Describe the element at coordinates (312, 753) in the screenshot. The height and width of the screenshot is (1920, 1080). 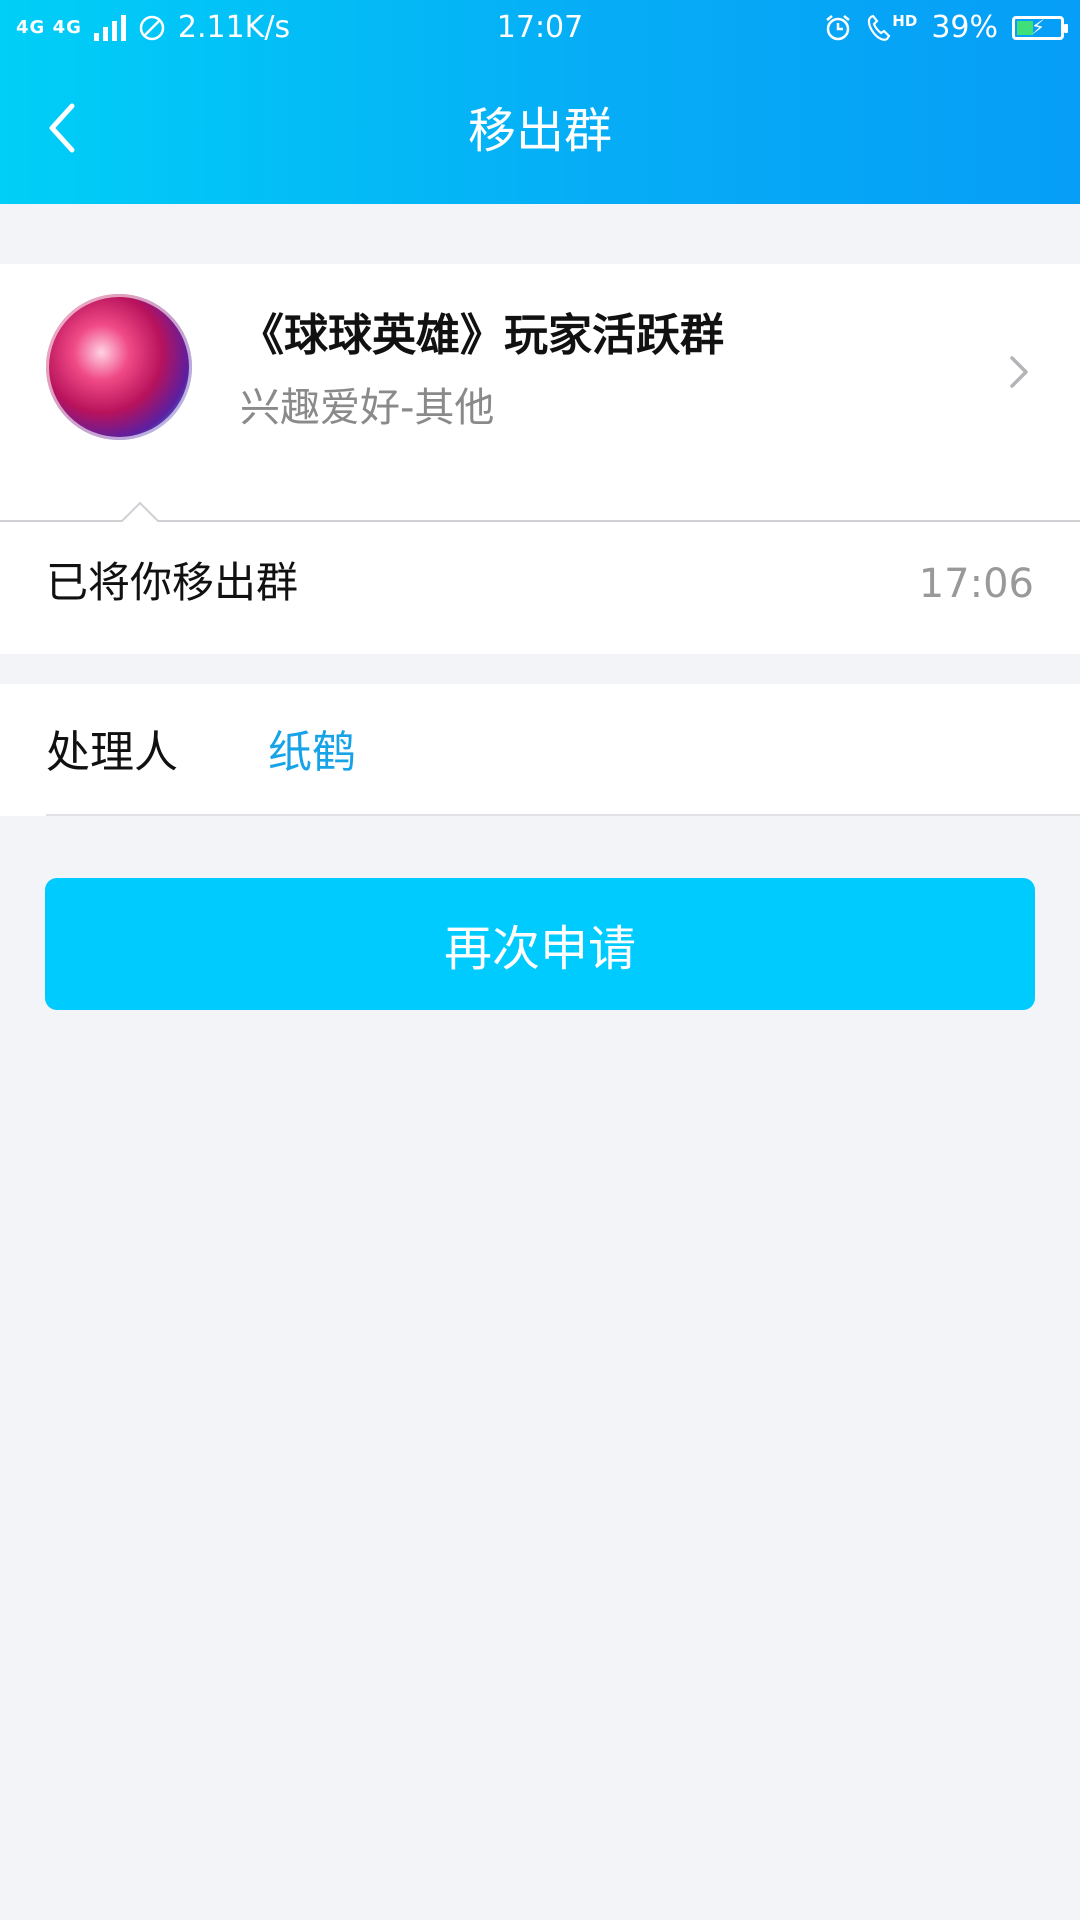
I see `handler-name-link: 纸鹤` at that location.